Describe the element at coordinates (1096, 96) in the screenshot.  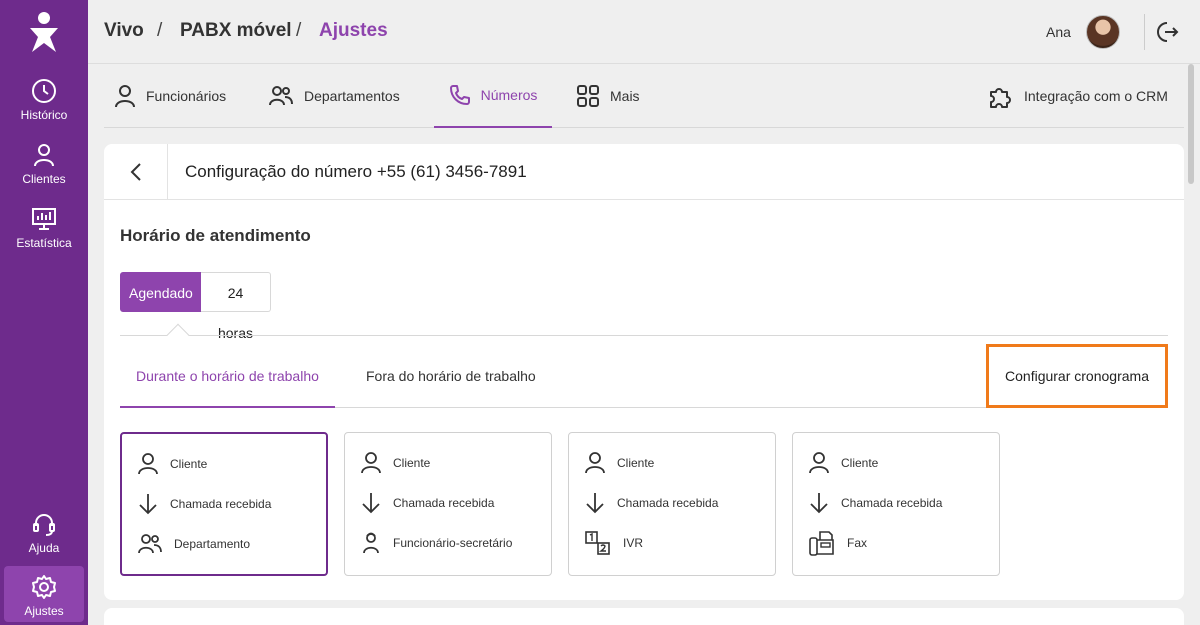
I see `tab-label: Integração com o CRM` at that location.